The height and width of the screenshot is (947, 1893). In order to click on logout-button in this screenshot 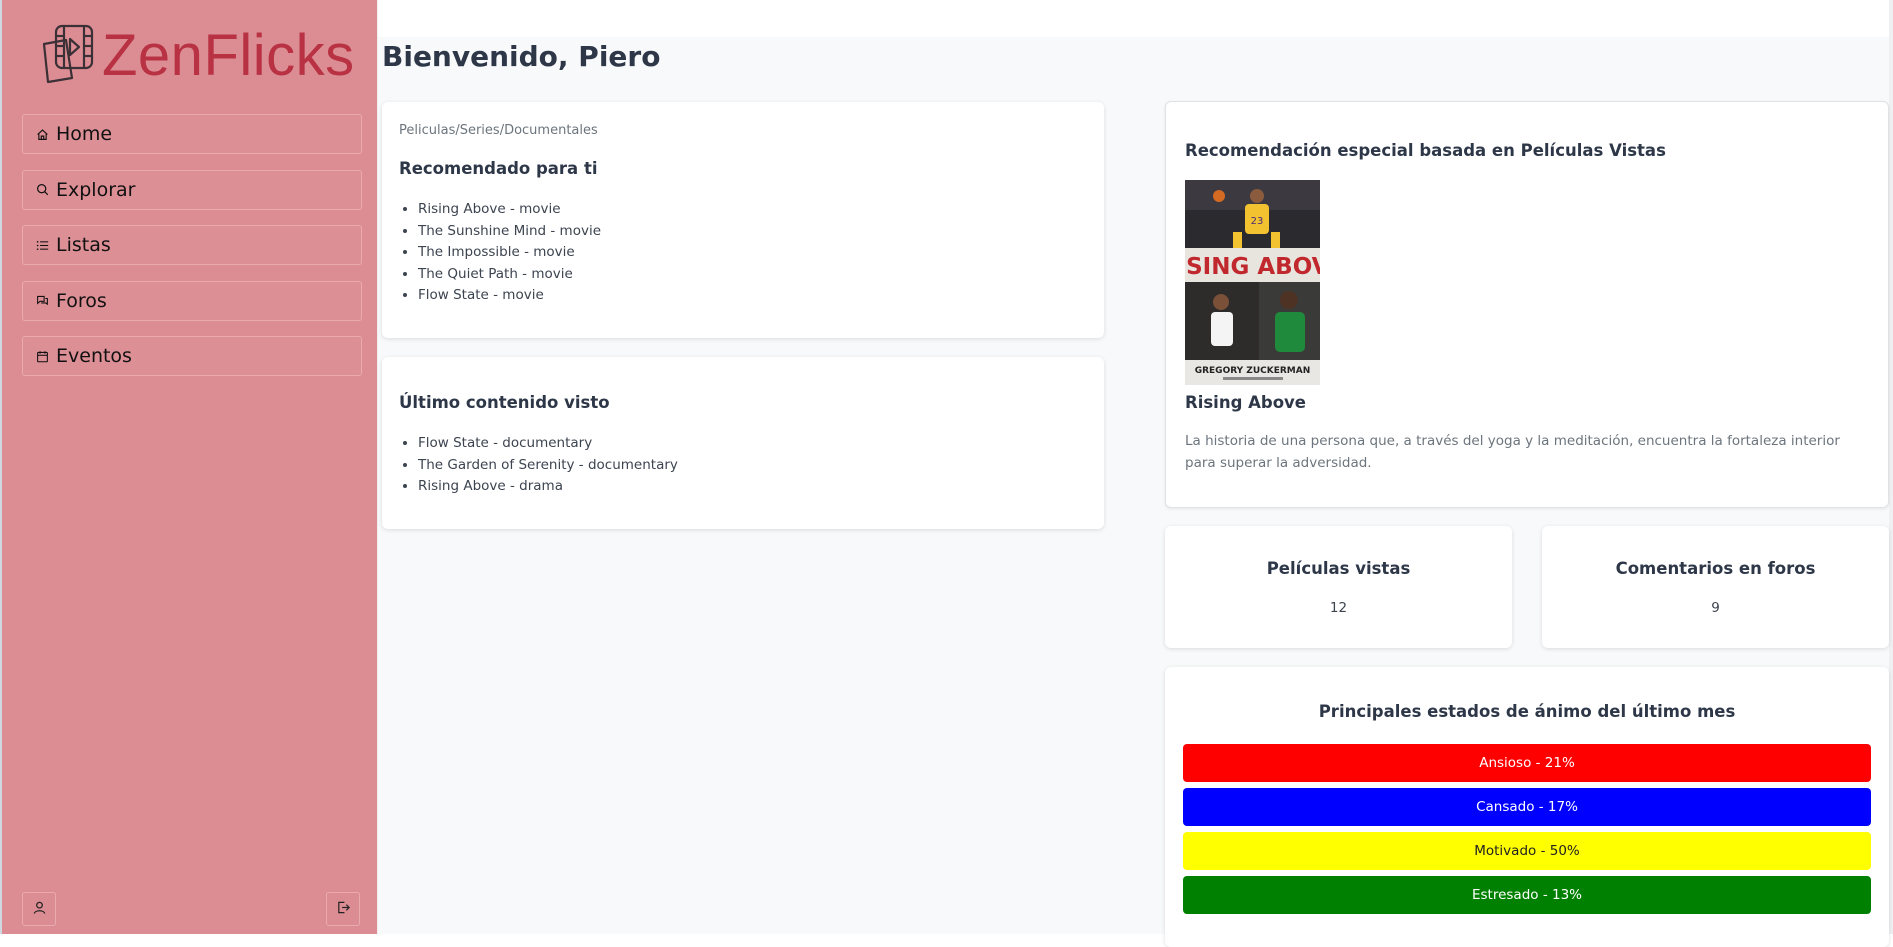, I will do `click(343, 909)`.